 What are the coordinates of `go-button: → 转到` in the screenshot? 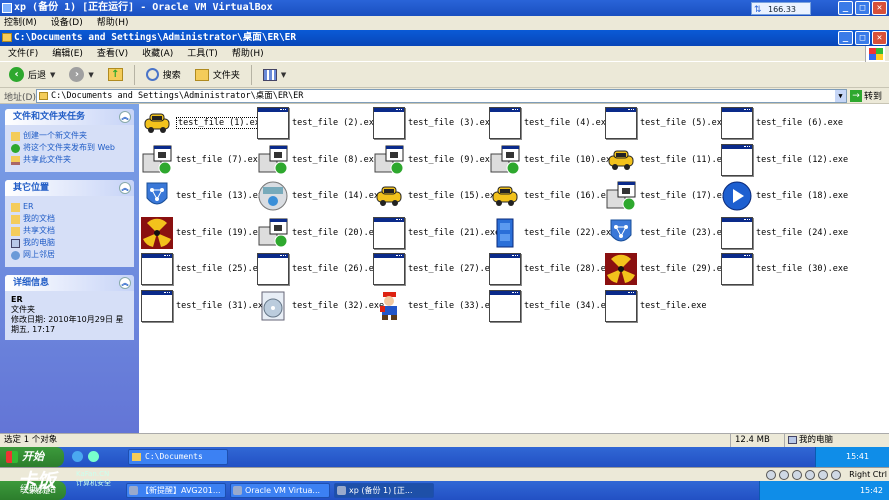 It's located at (866, 95).